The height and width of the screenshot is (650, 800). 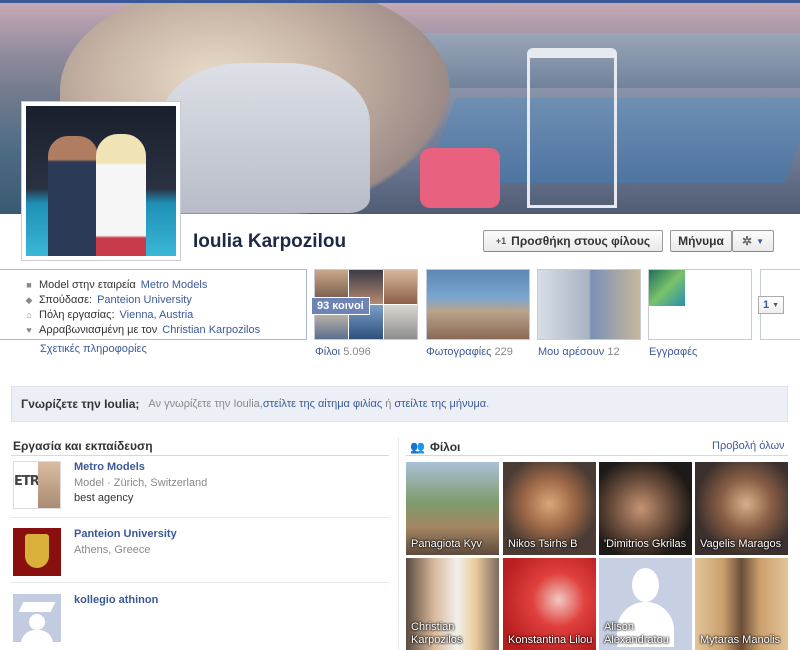 I want to click on info-row-text: Σπούδασε:, so click(x=66, y=299).